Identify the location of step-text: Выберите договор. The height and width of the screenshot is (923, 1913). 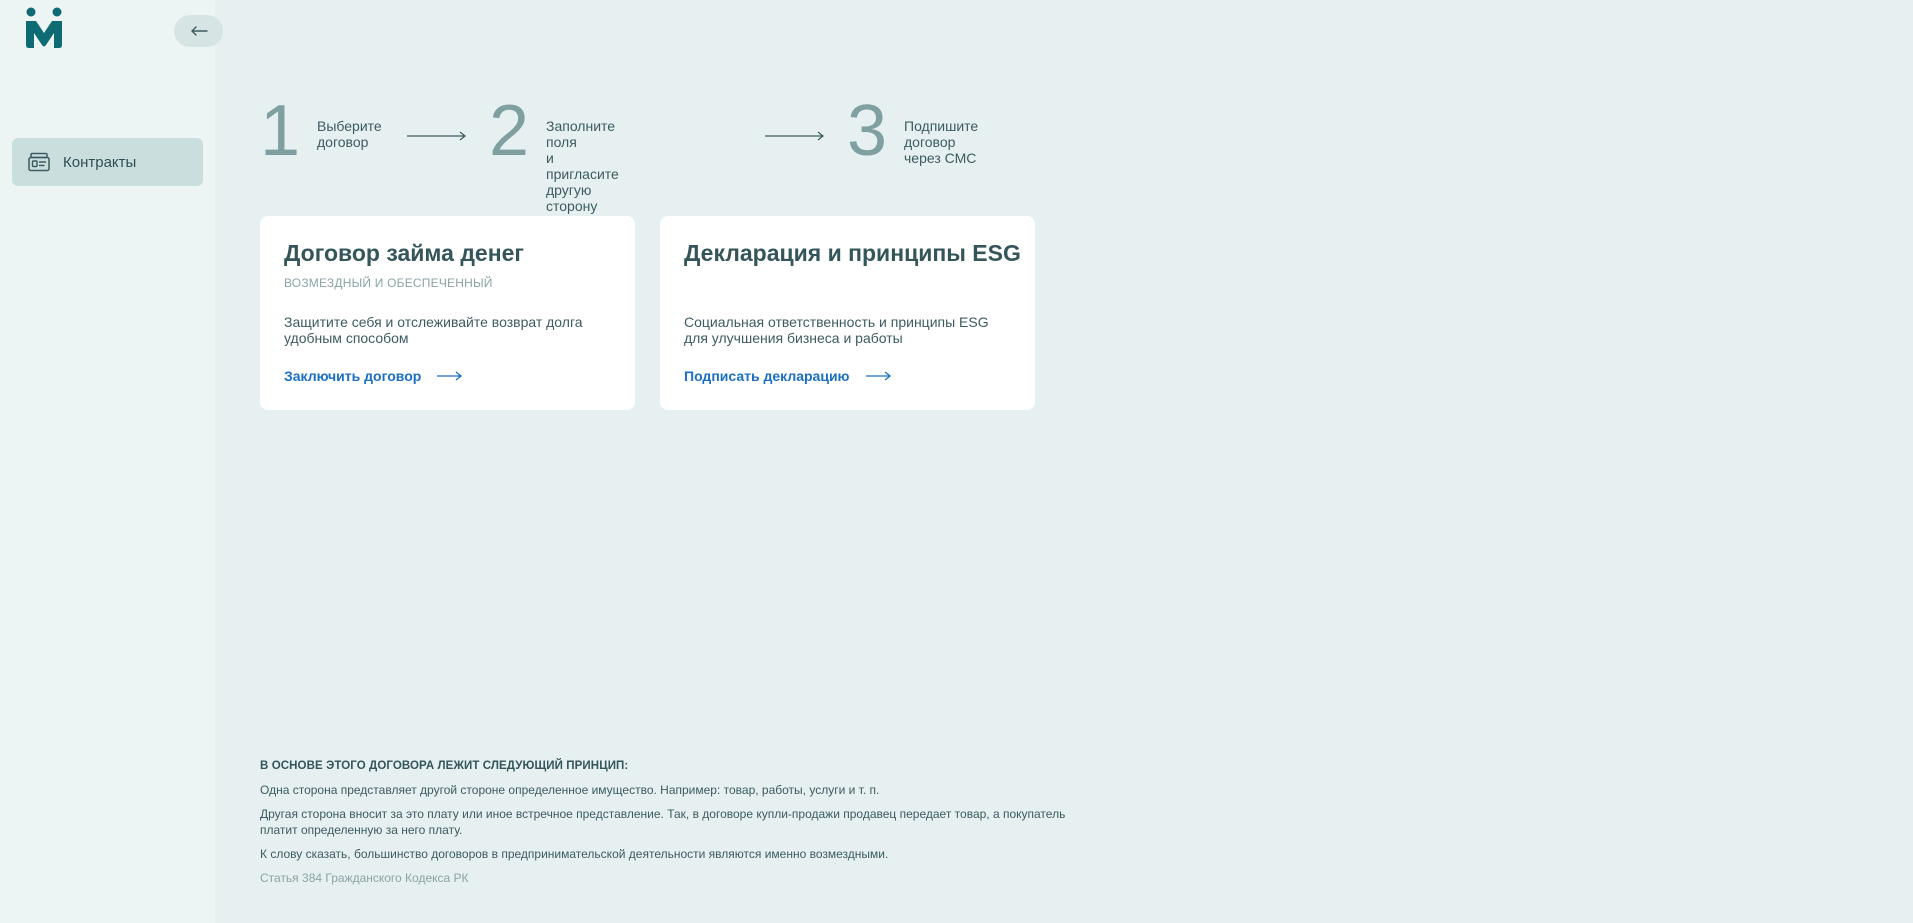
(349, 134).